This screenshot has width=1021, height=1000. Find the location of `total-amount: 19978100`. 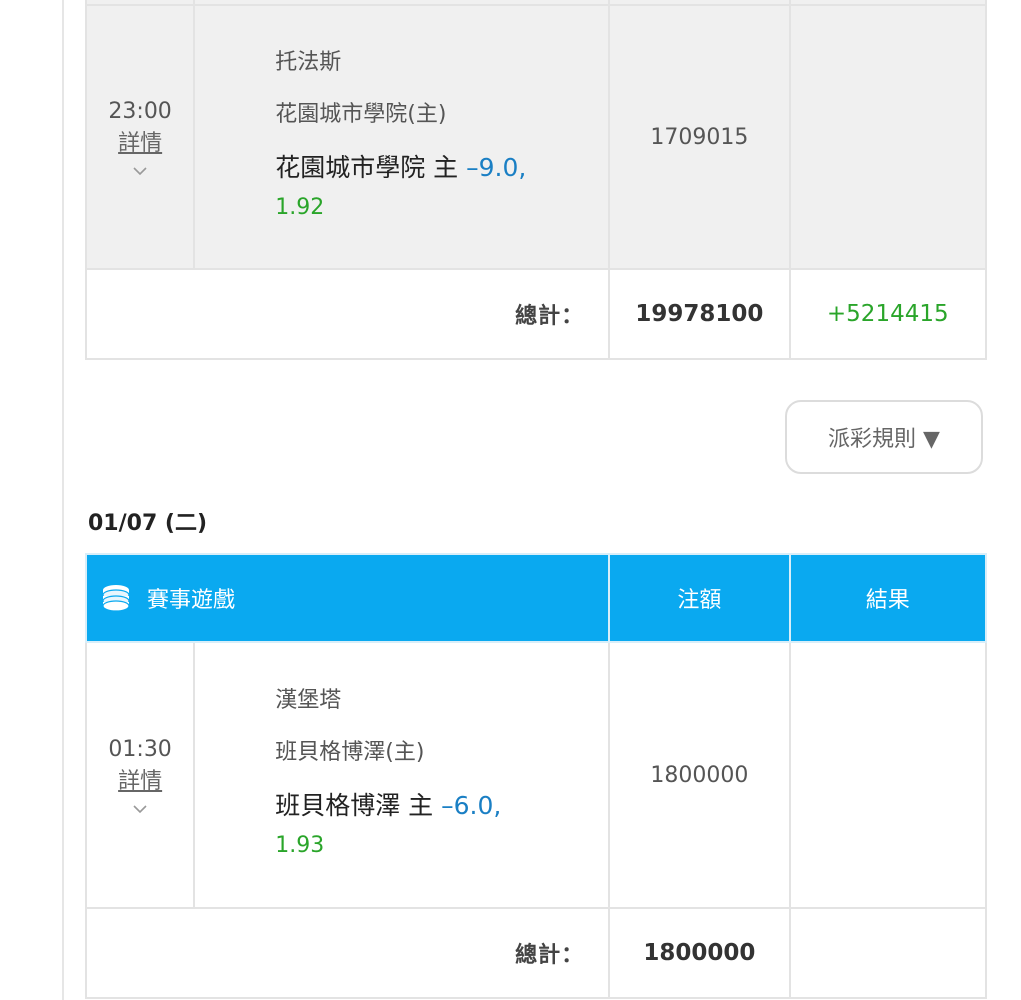

total-amount: 19978100 is located at coordinates (699, 314).